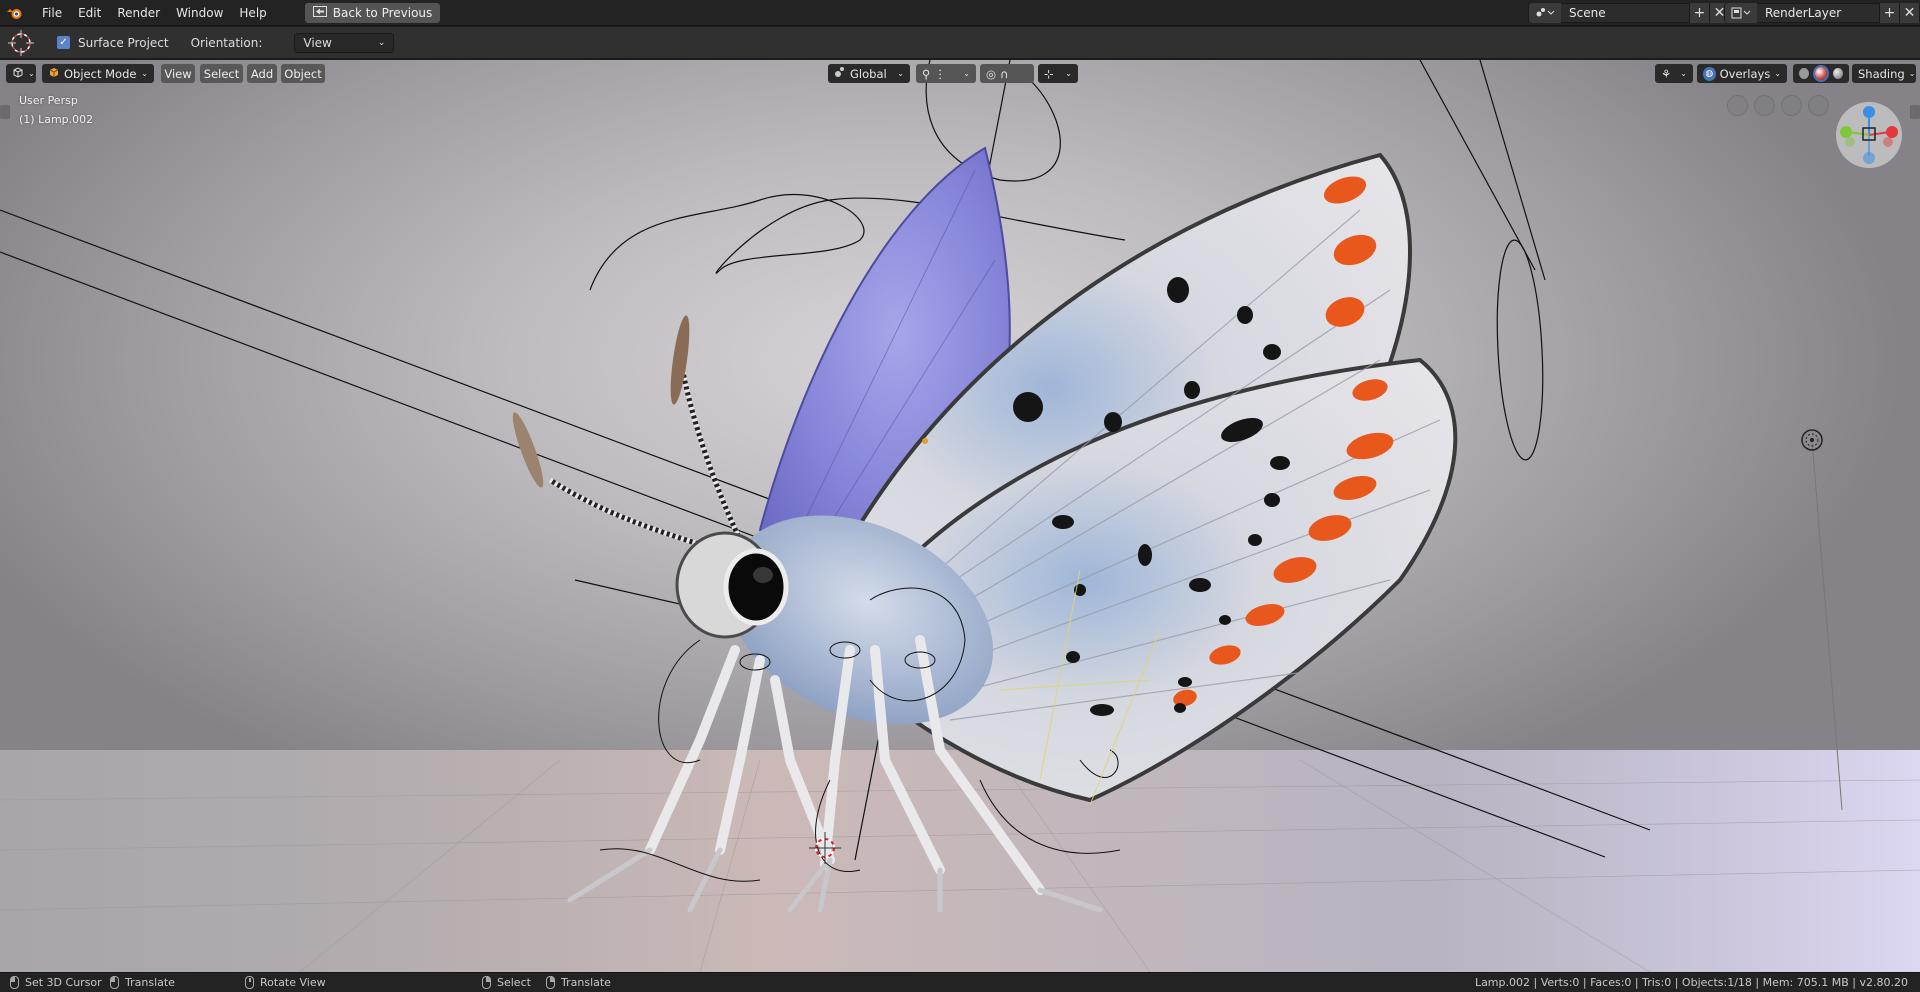  I want to click on status-right-drag: Translate, so click(578, 982).